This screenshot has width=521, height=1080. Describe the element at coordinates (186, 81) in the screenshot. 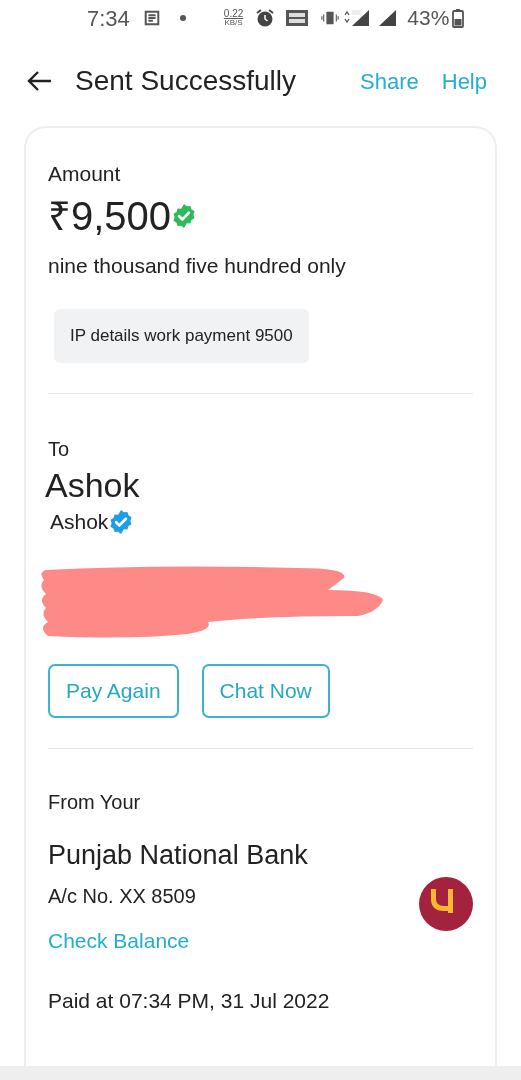

I see `page-title: Sent Successfully` at that location.